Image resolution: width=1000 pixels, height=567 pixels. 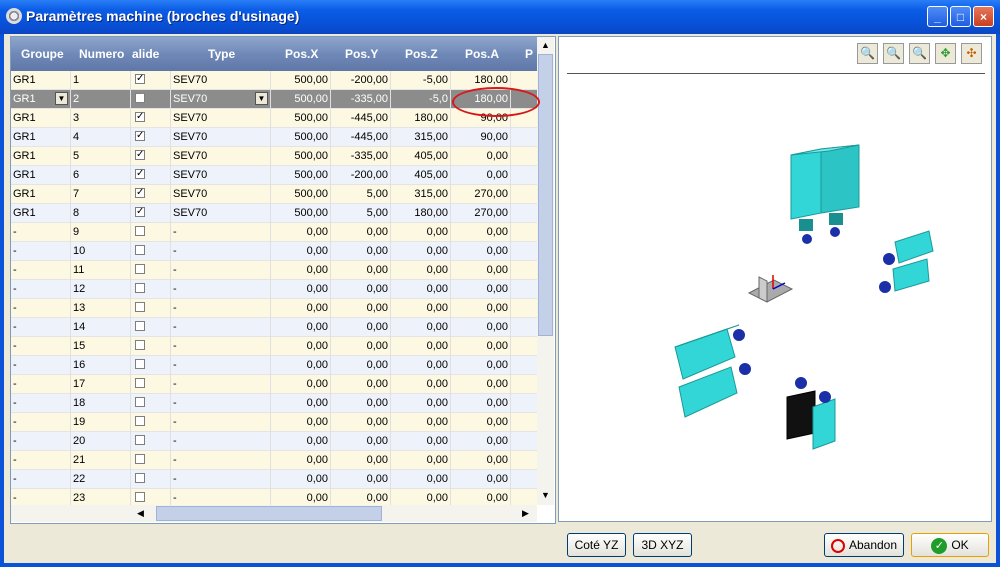 I want to click on scroll-right-icon: ▶, so click(x=525, y=513).